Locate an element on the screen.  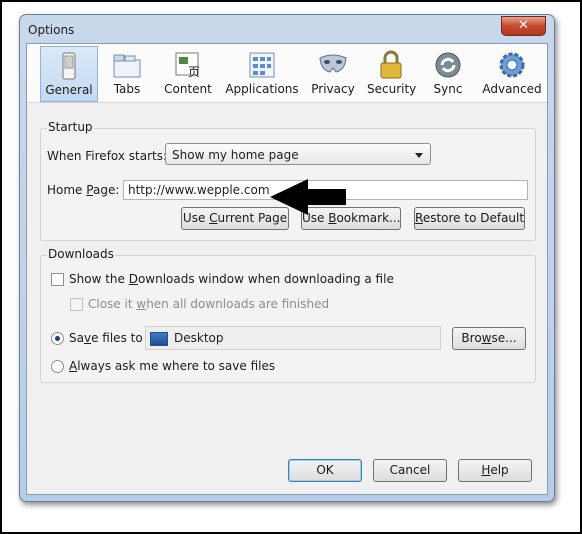
close-when-done-label: Close it when all downloads are finished is located at coordinates (209, 304).